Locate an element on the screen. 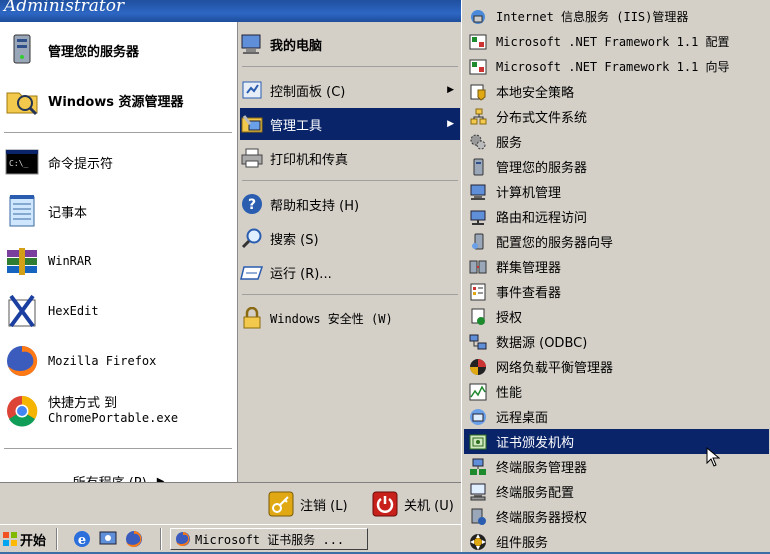 This screenshot has width=770, height=554. start-item-help: ? 帮助和支持 (H) is located at coordinates (350, 204).